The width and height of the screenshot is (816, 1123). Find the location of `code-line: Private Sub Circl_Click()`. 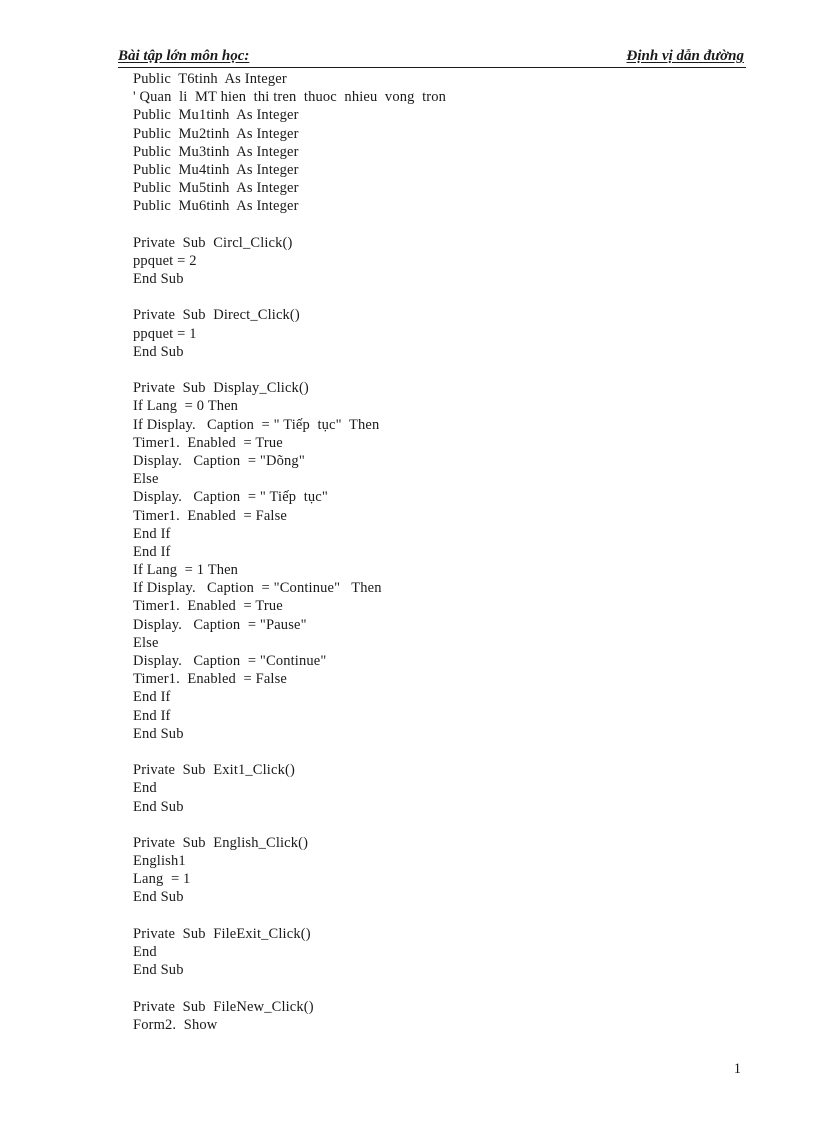

code-line: Private Sub Circl_Click() is located at coordinates (213, 242).